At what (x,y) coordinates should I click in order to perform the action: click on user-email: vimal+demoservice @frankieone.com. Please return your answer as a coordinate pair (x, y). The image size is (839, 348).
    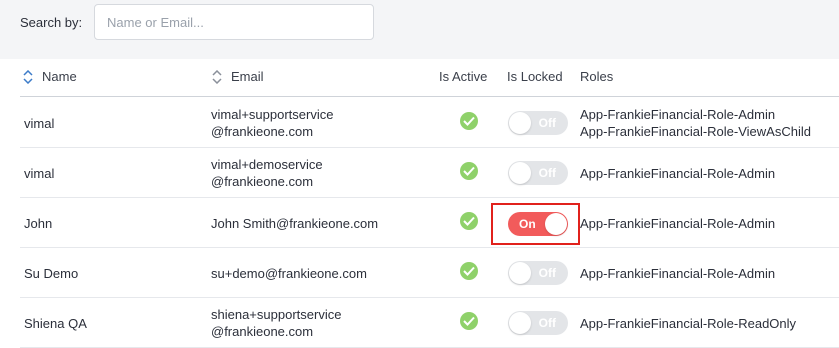
    Looking at the image, I should click on (267, 173).